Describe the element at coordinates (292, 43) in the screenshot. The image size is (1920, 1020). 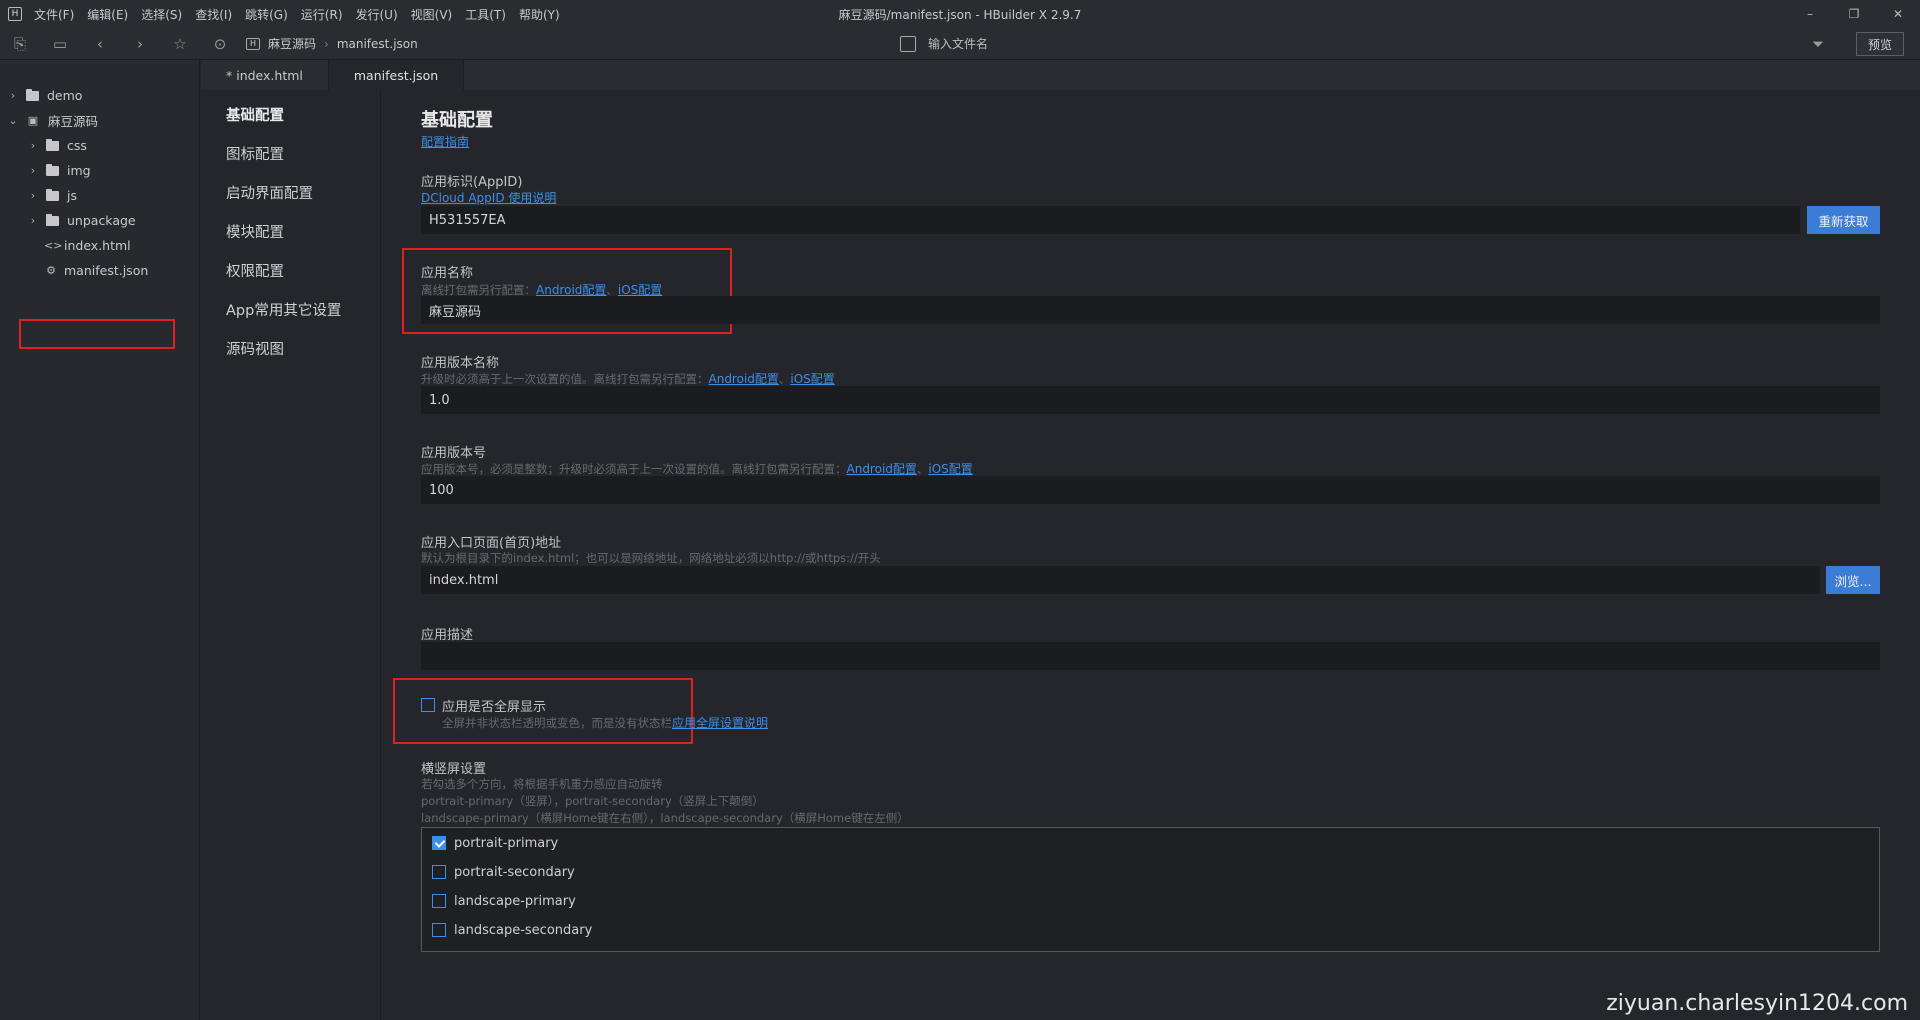
I see `breadcrumb-project: 麻豆源码` at that location.